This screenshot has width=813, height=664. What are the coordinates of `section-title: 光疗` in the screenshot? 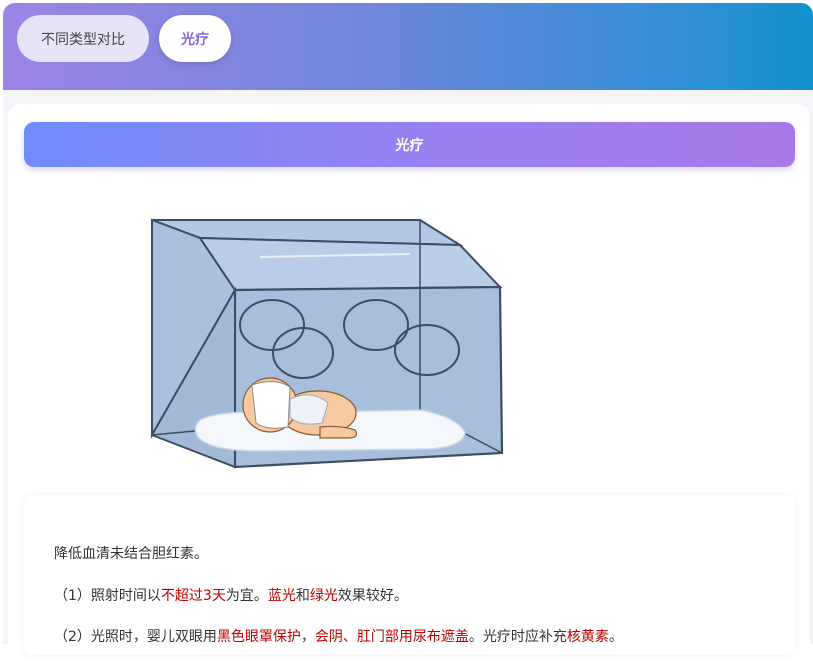 It's located at (409, 145).